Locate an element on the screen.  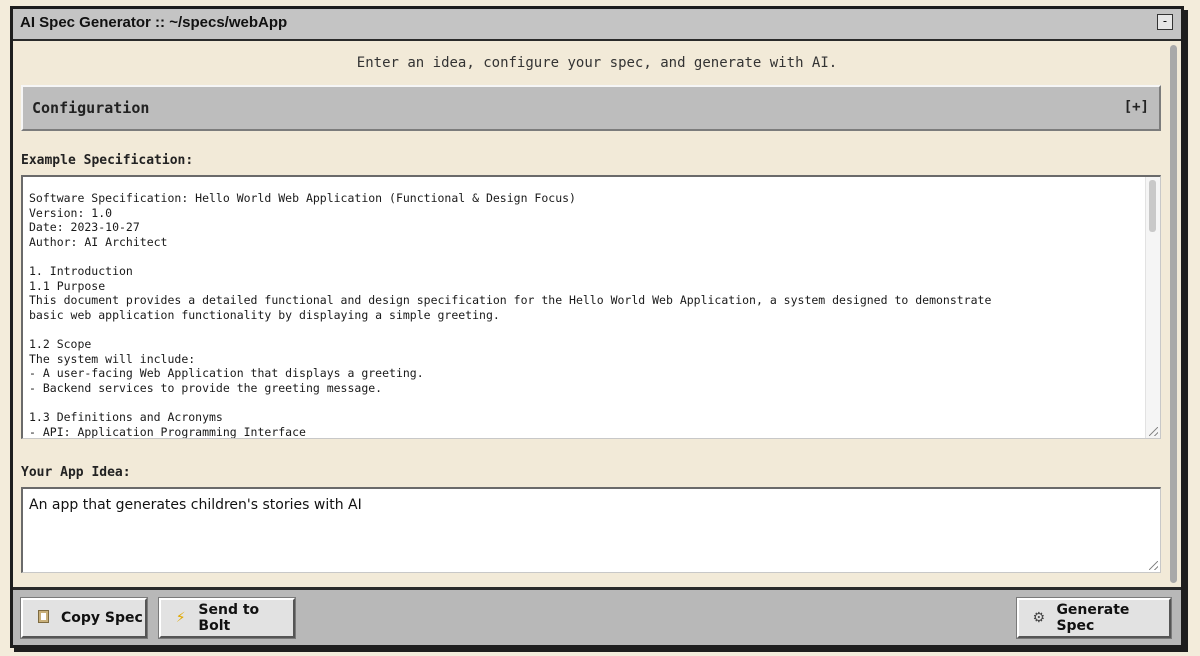
copy-spec-label: Copy Spec is located at coordinates (102, 618).